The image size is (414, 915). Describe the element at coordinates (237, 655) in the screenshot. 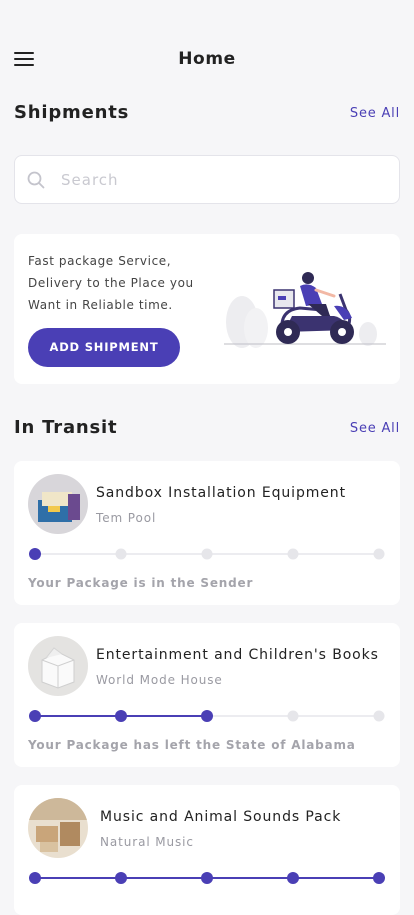

I see `shipment-title: Entertainment and Children's Books` at that location.